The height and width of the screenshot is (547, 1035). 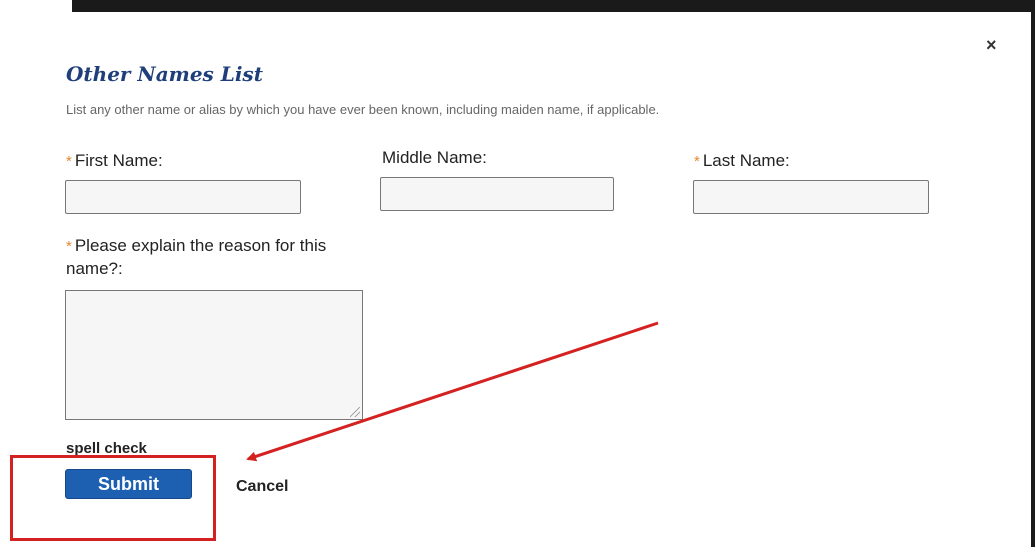 I want to click on dialog-title: Other Names List, so click(x=164, y=74).